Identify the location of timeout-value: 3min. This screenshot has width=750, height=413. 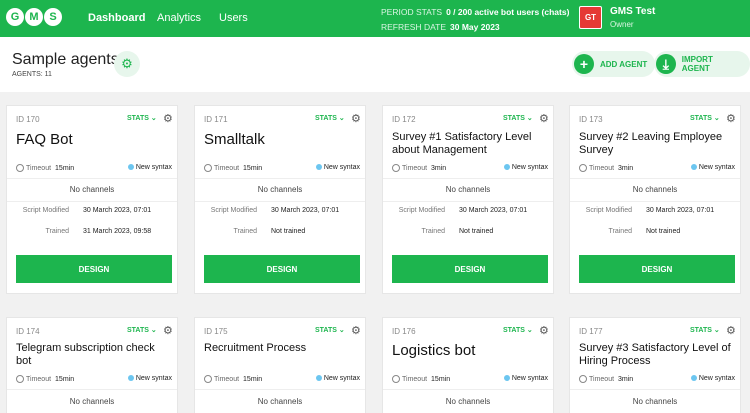
(439, 168).